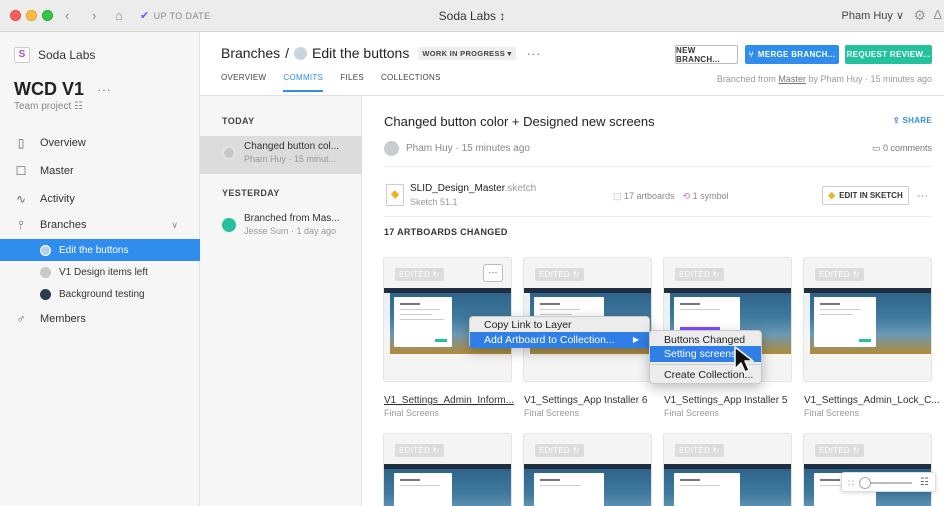 The image size is (944, 506). I want to click on artboard-title: V1_Settings_App Installer 6, so click(585, 400).